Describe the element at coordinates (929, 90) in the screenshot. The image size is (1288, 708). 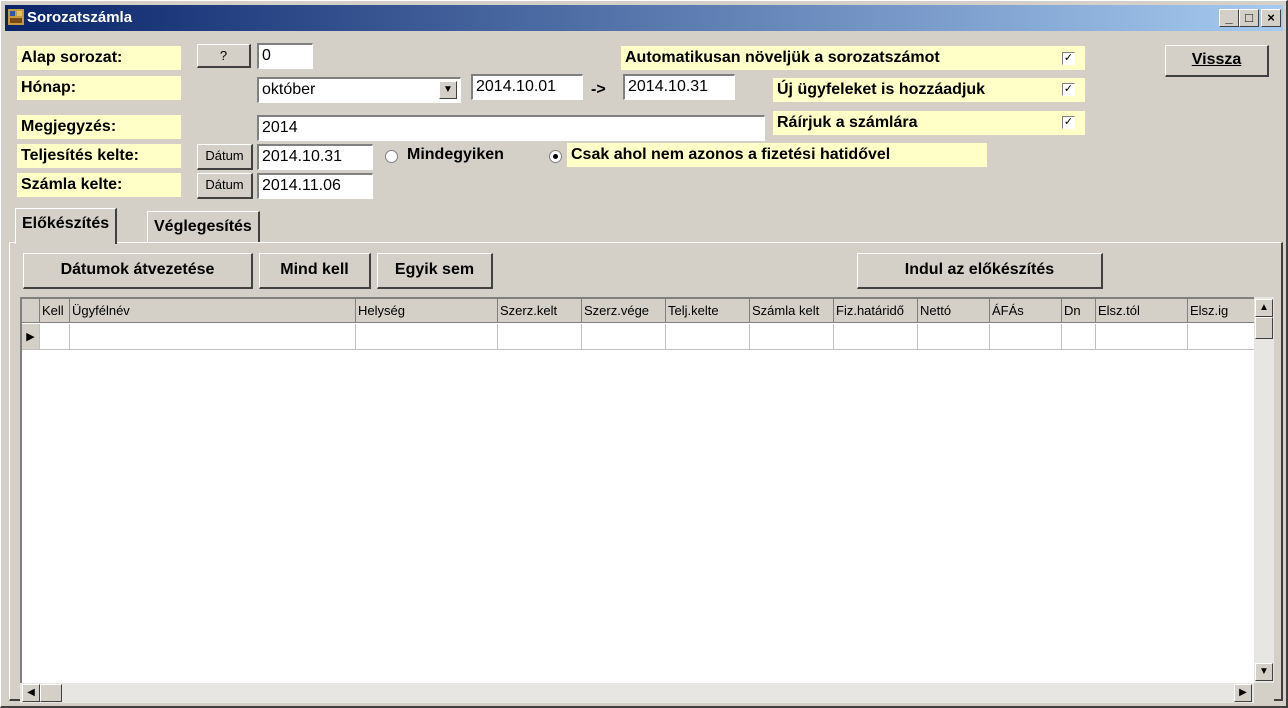
I see `new-clients-label: Új ügyfeleket is hozzáadjuk` at that location.